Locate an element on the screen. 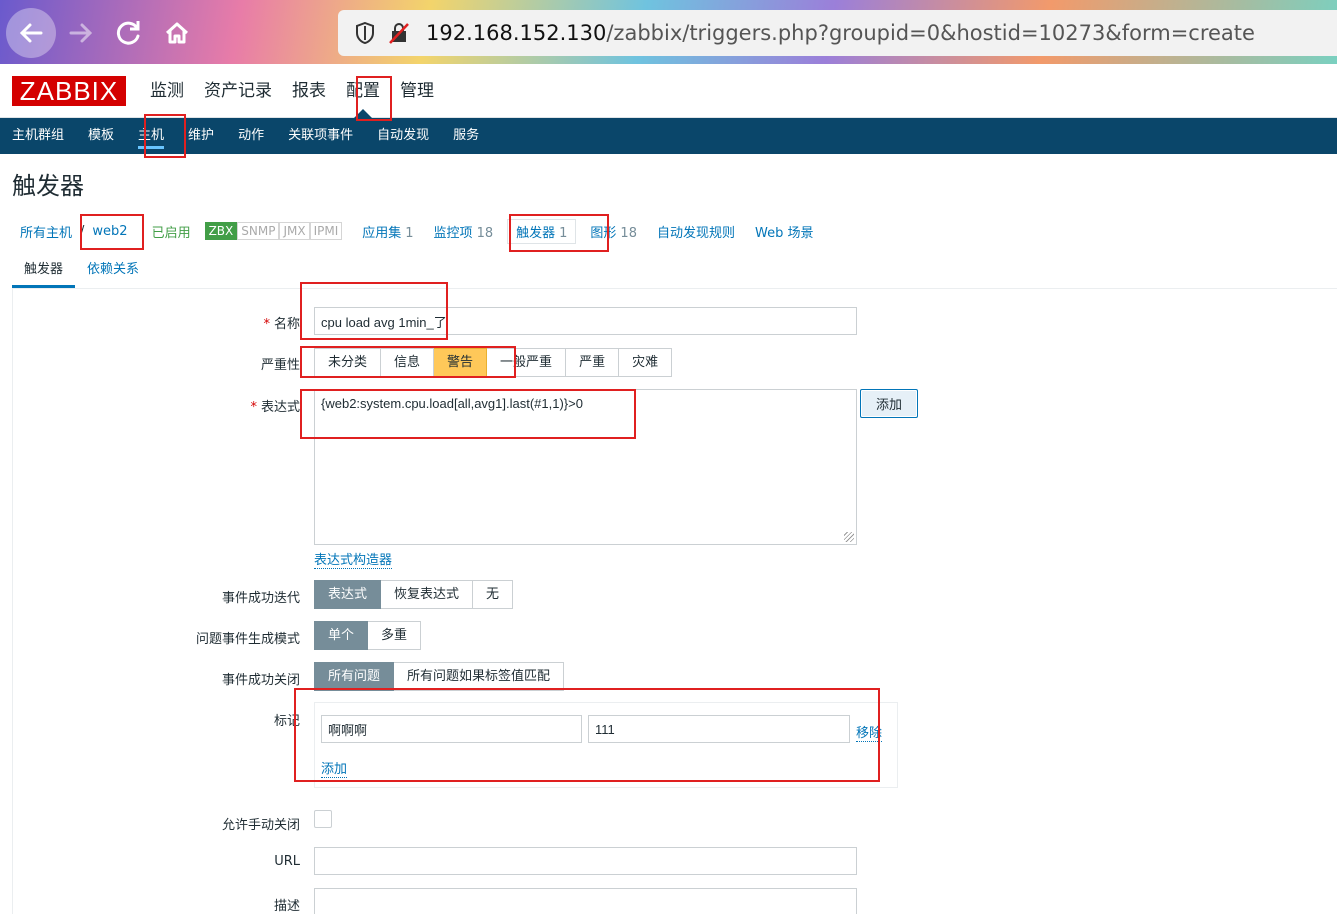 The width and height of the screenshot is (1337, 914). expression-label: * 表达式 is located at coordinates (275, 407).